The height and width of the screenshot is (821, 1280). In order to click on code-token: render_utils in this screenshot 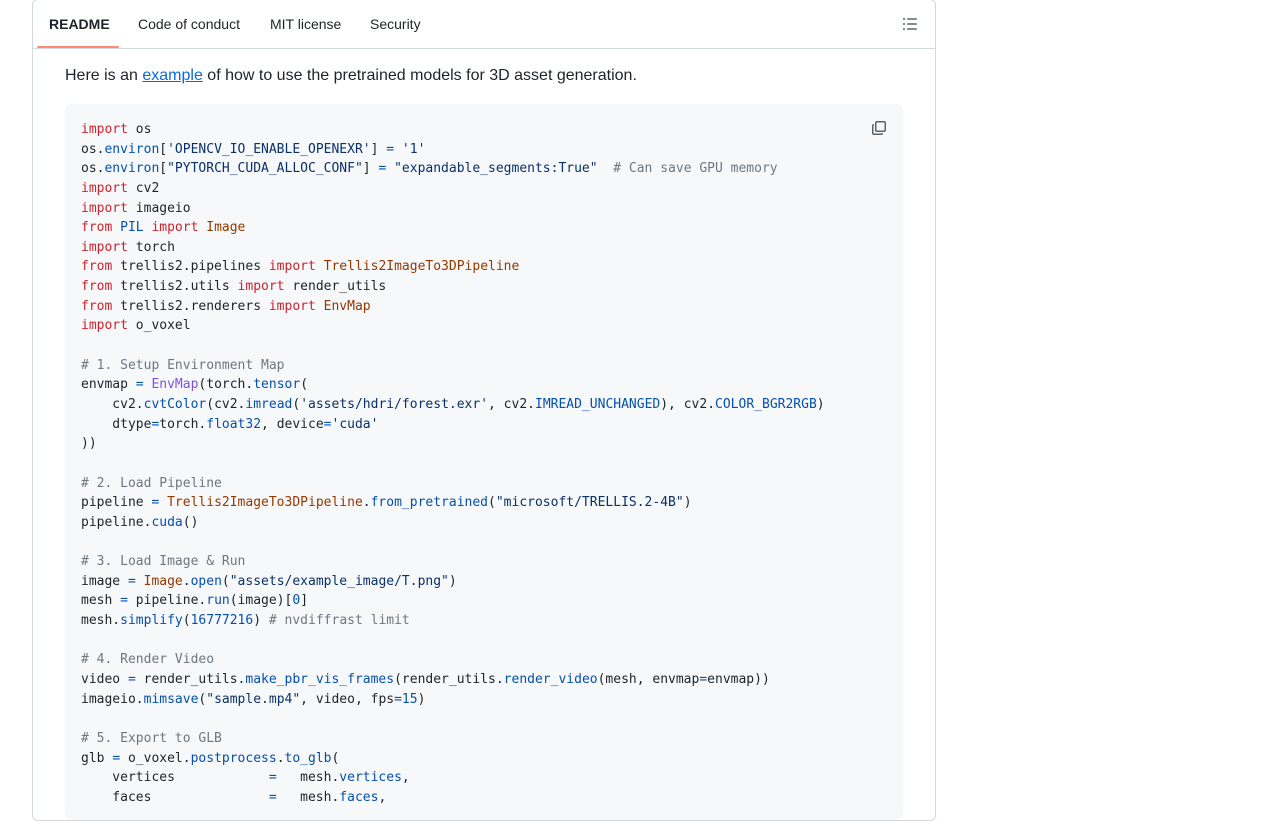, I will do `click(335, 287)`.